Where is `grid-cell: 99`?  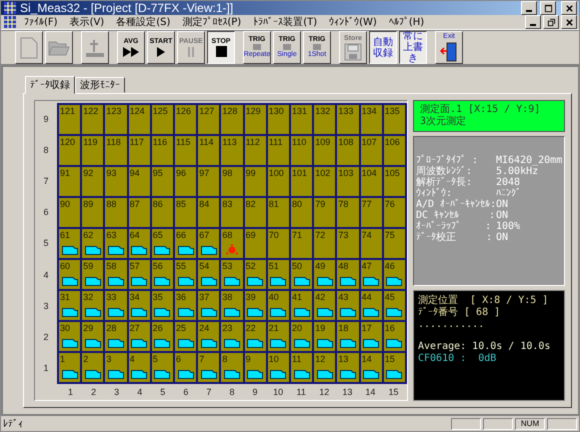
grid-cell: 99 is located at coordinates (255, 181).